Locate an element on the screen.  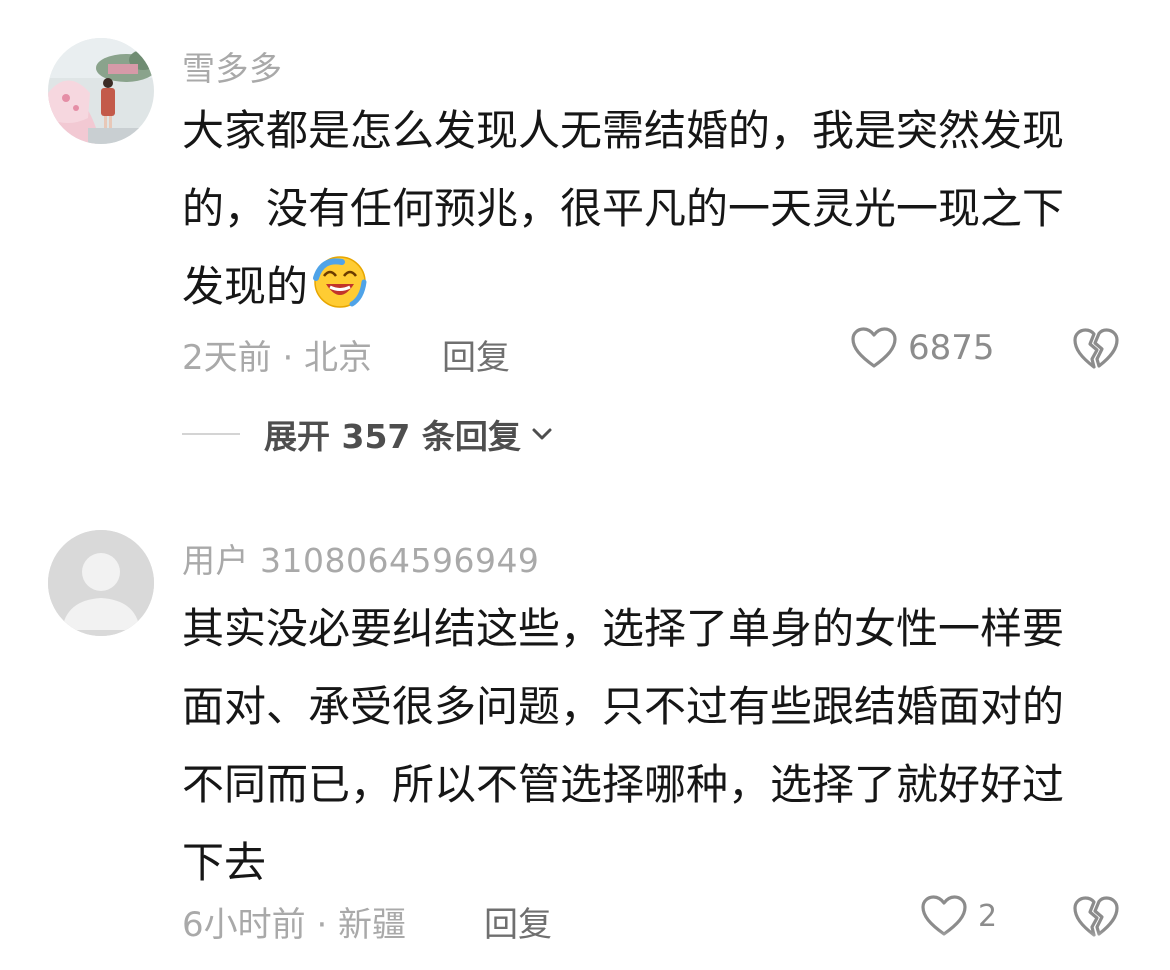
default-avatar-icon is located at coordinates (101, 583).